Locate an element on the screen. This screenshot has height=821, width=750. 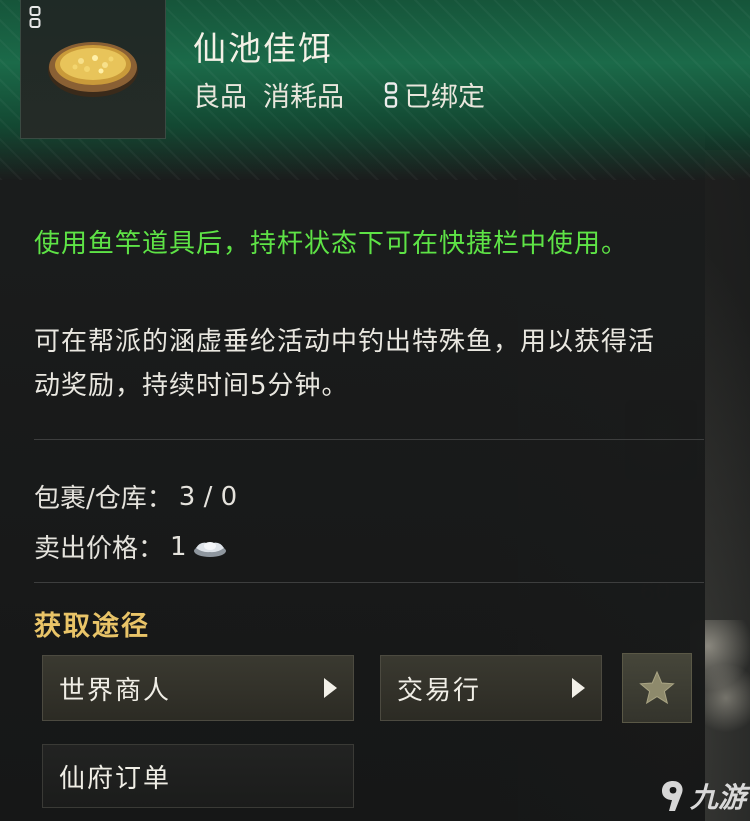
usage-description: 使用鱼竿道具后，持杆状态下可在快捷栏中使用。 is located at coordinates (331, 244).